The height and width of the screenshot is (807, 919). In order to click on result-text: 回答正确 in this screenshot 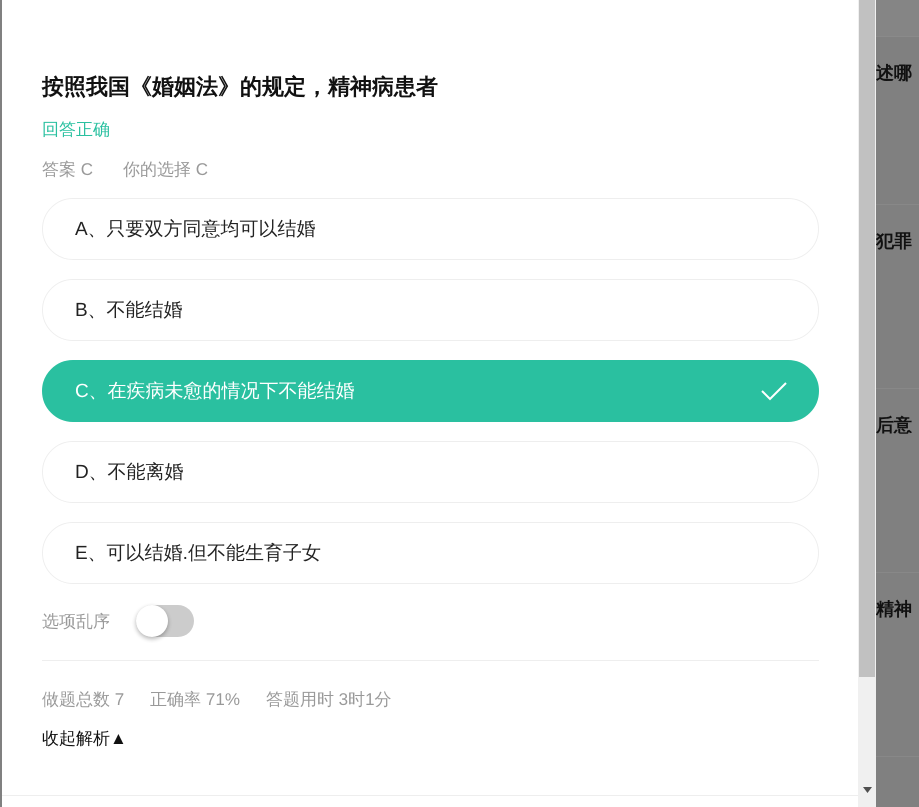, I will do `click(76, 130)`.